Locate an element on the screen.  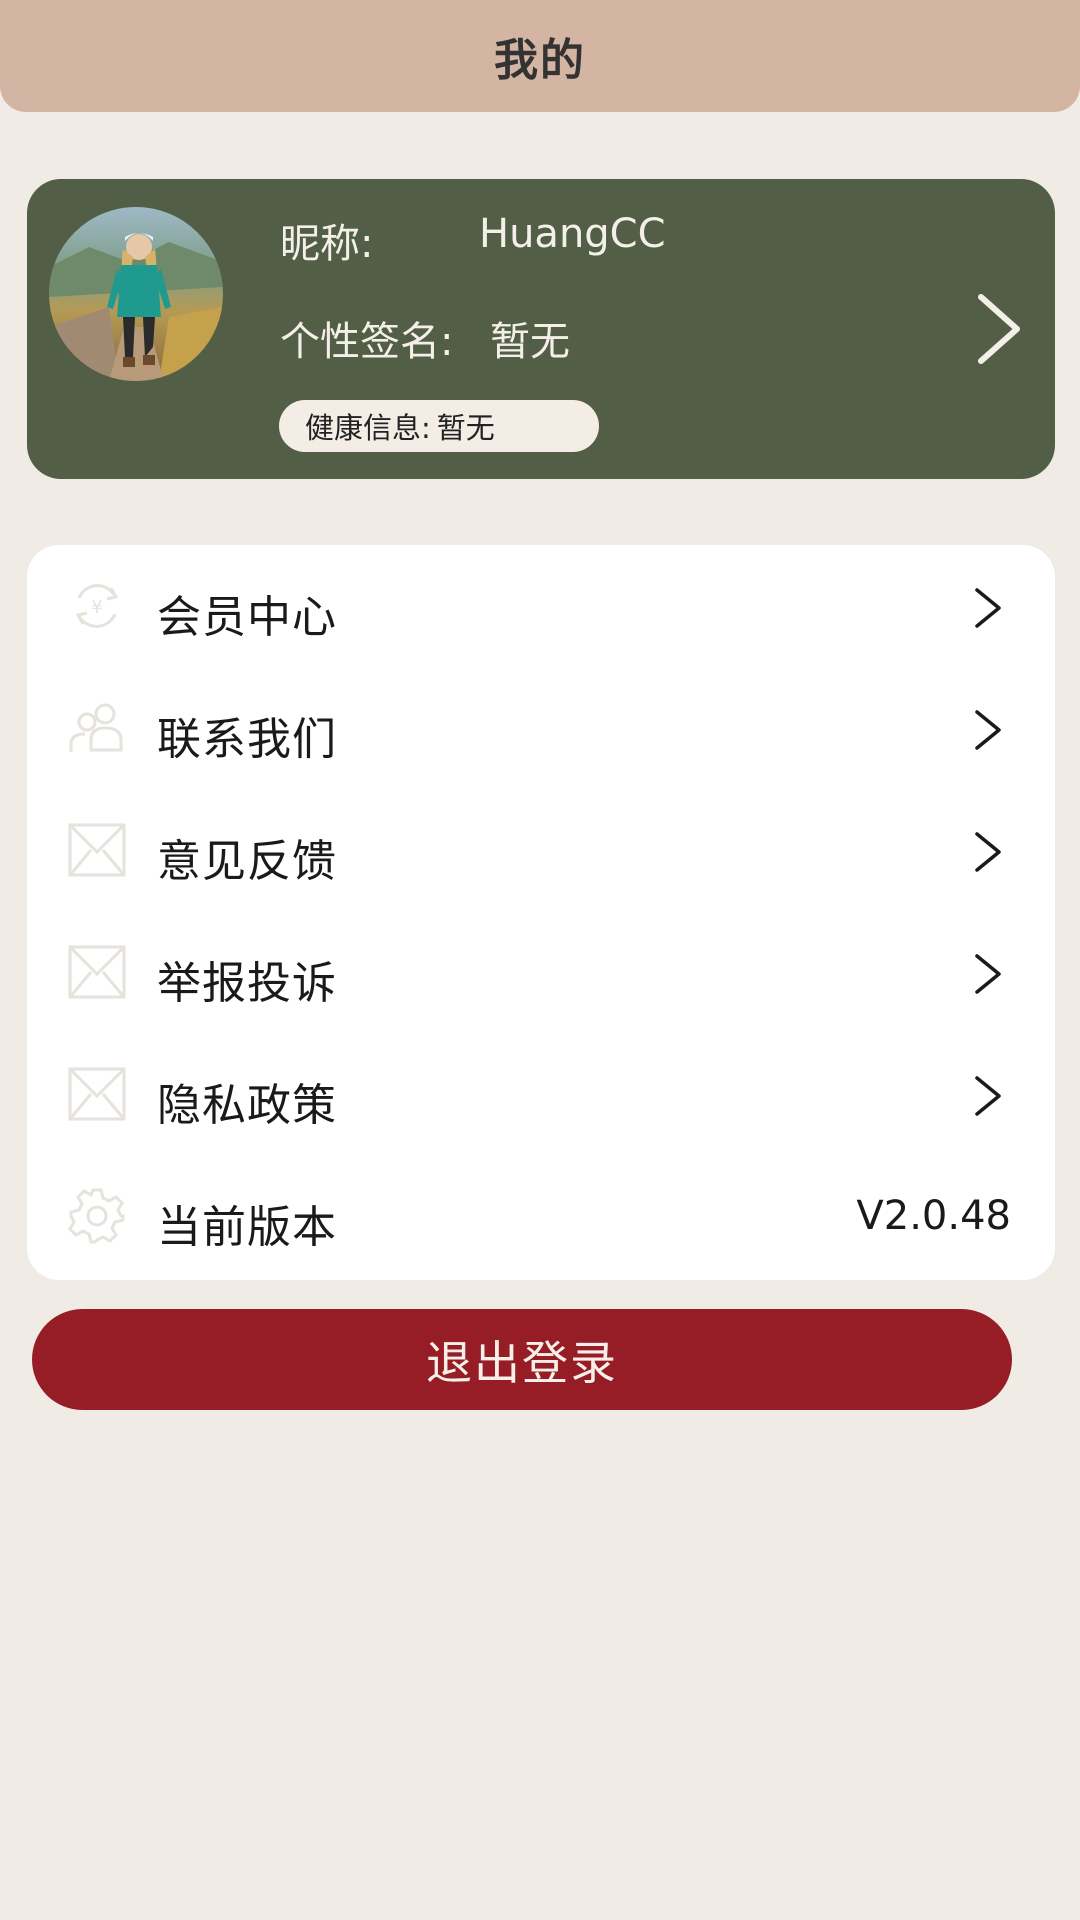
menu-item-feedback: 意见反馈 is located at coordinates (541, 850).